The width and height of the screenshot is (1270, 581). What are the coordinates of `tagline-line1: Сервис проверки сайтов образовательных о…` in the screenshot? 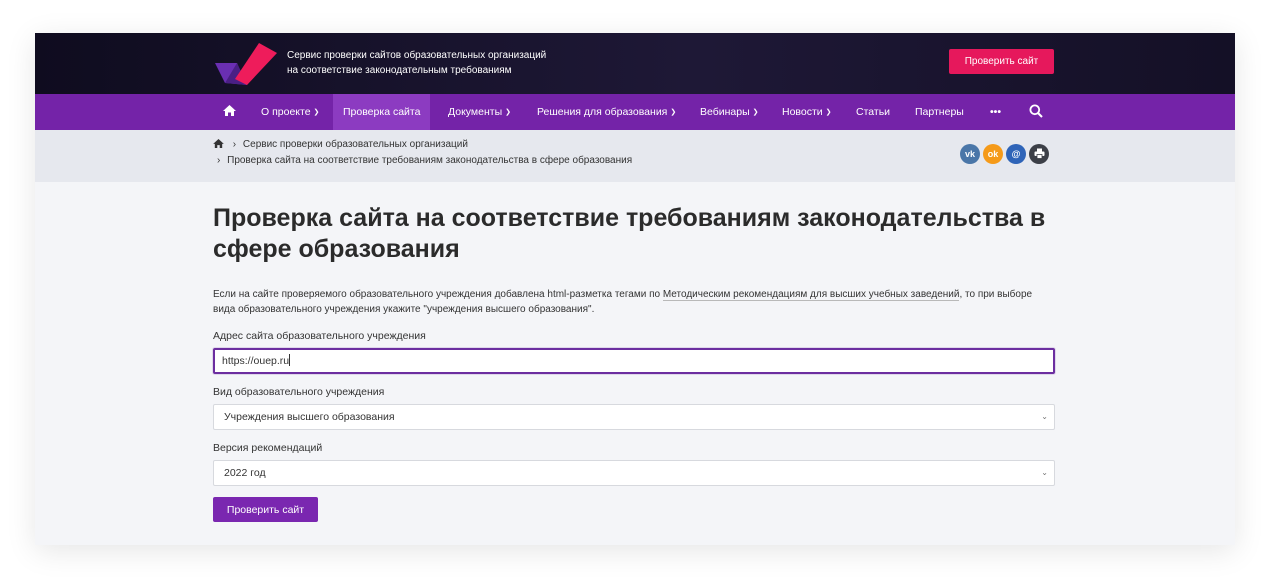 It's located at (417, 55).